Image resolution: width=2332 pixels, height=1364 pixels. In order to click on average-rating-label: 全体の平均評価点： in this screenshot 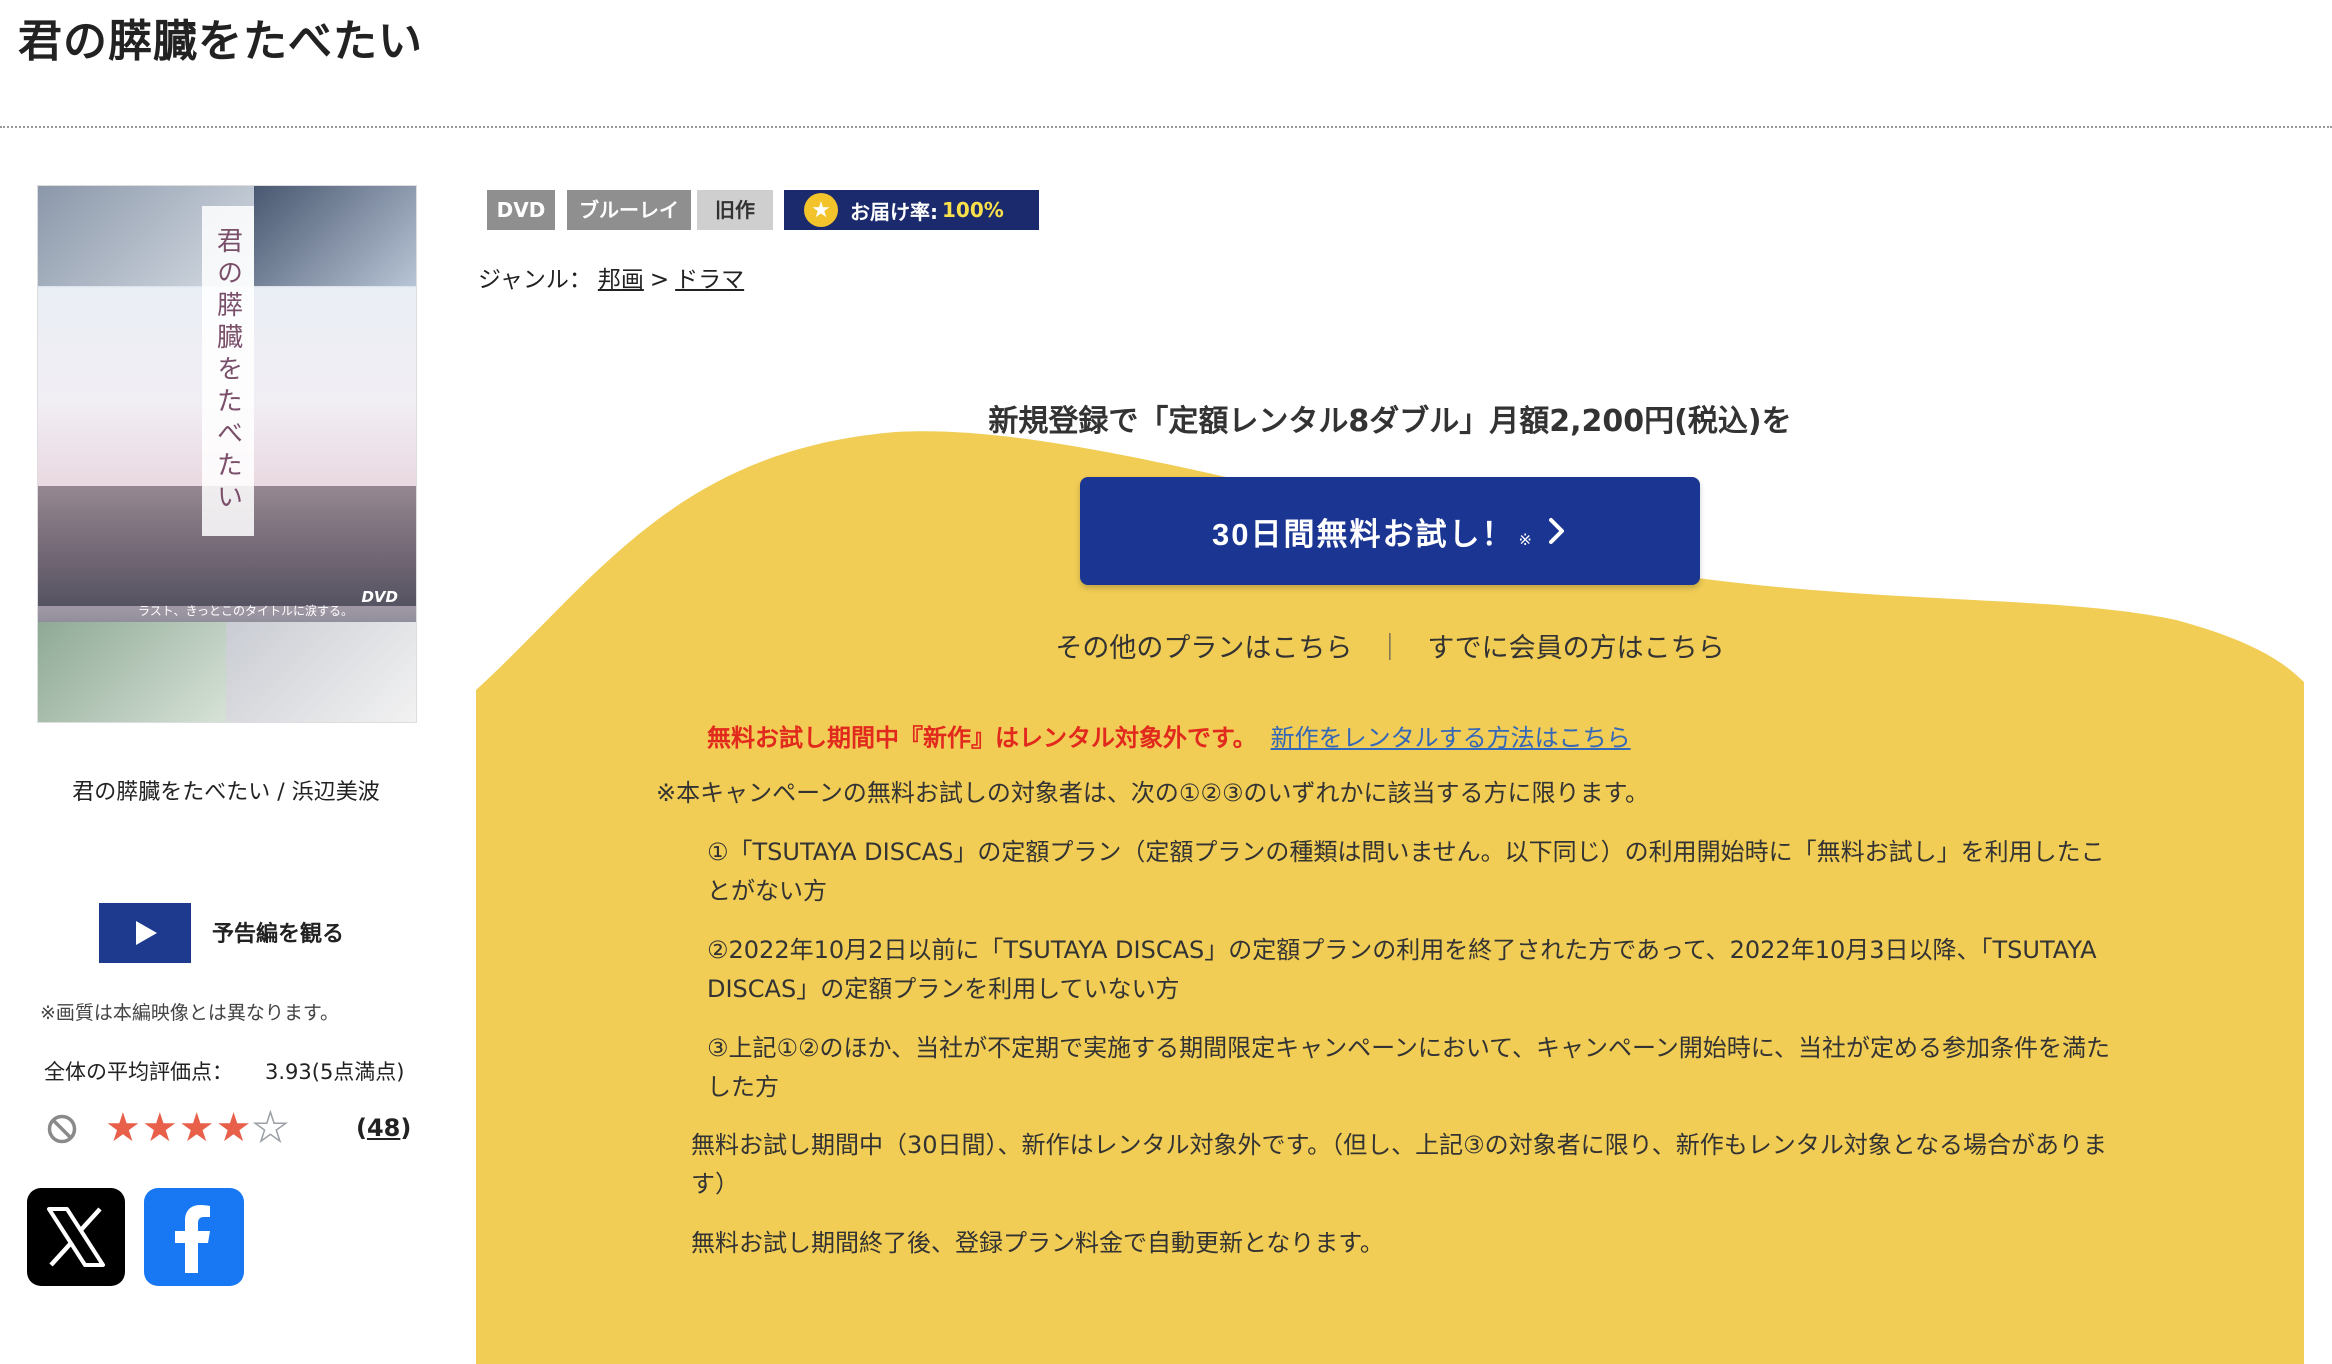, I will do `click(138, 1072)`.